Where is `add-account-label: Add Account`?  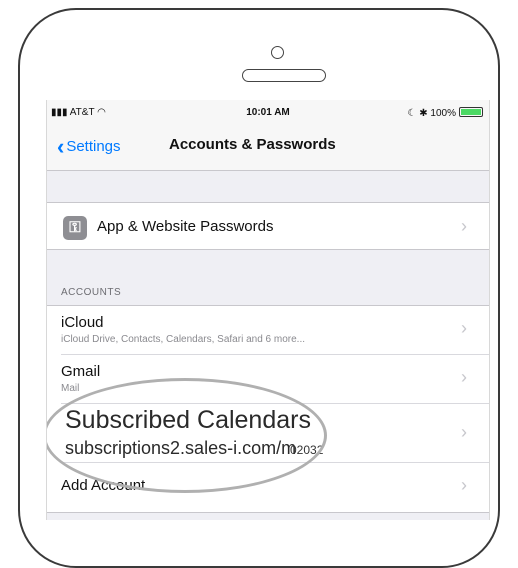
add-account-label: Add Account is located at coordinates (103, 485).